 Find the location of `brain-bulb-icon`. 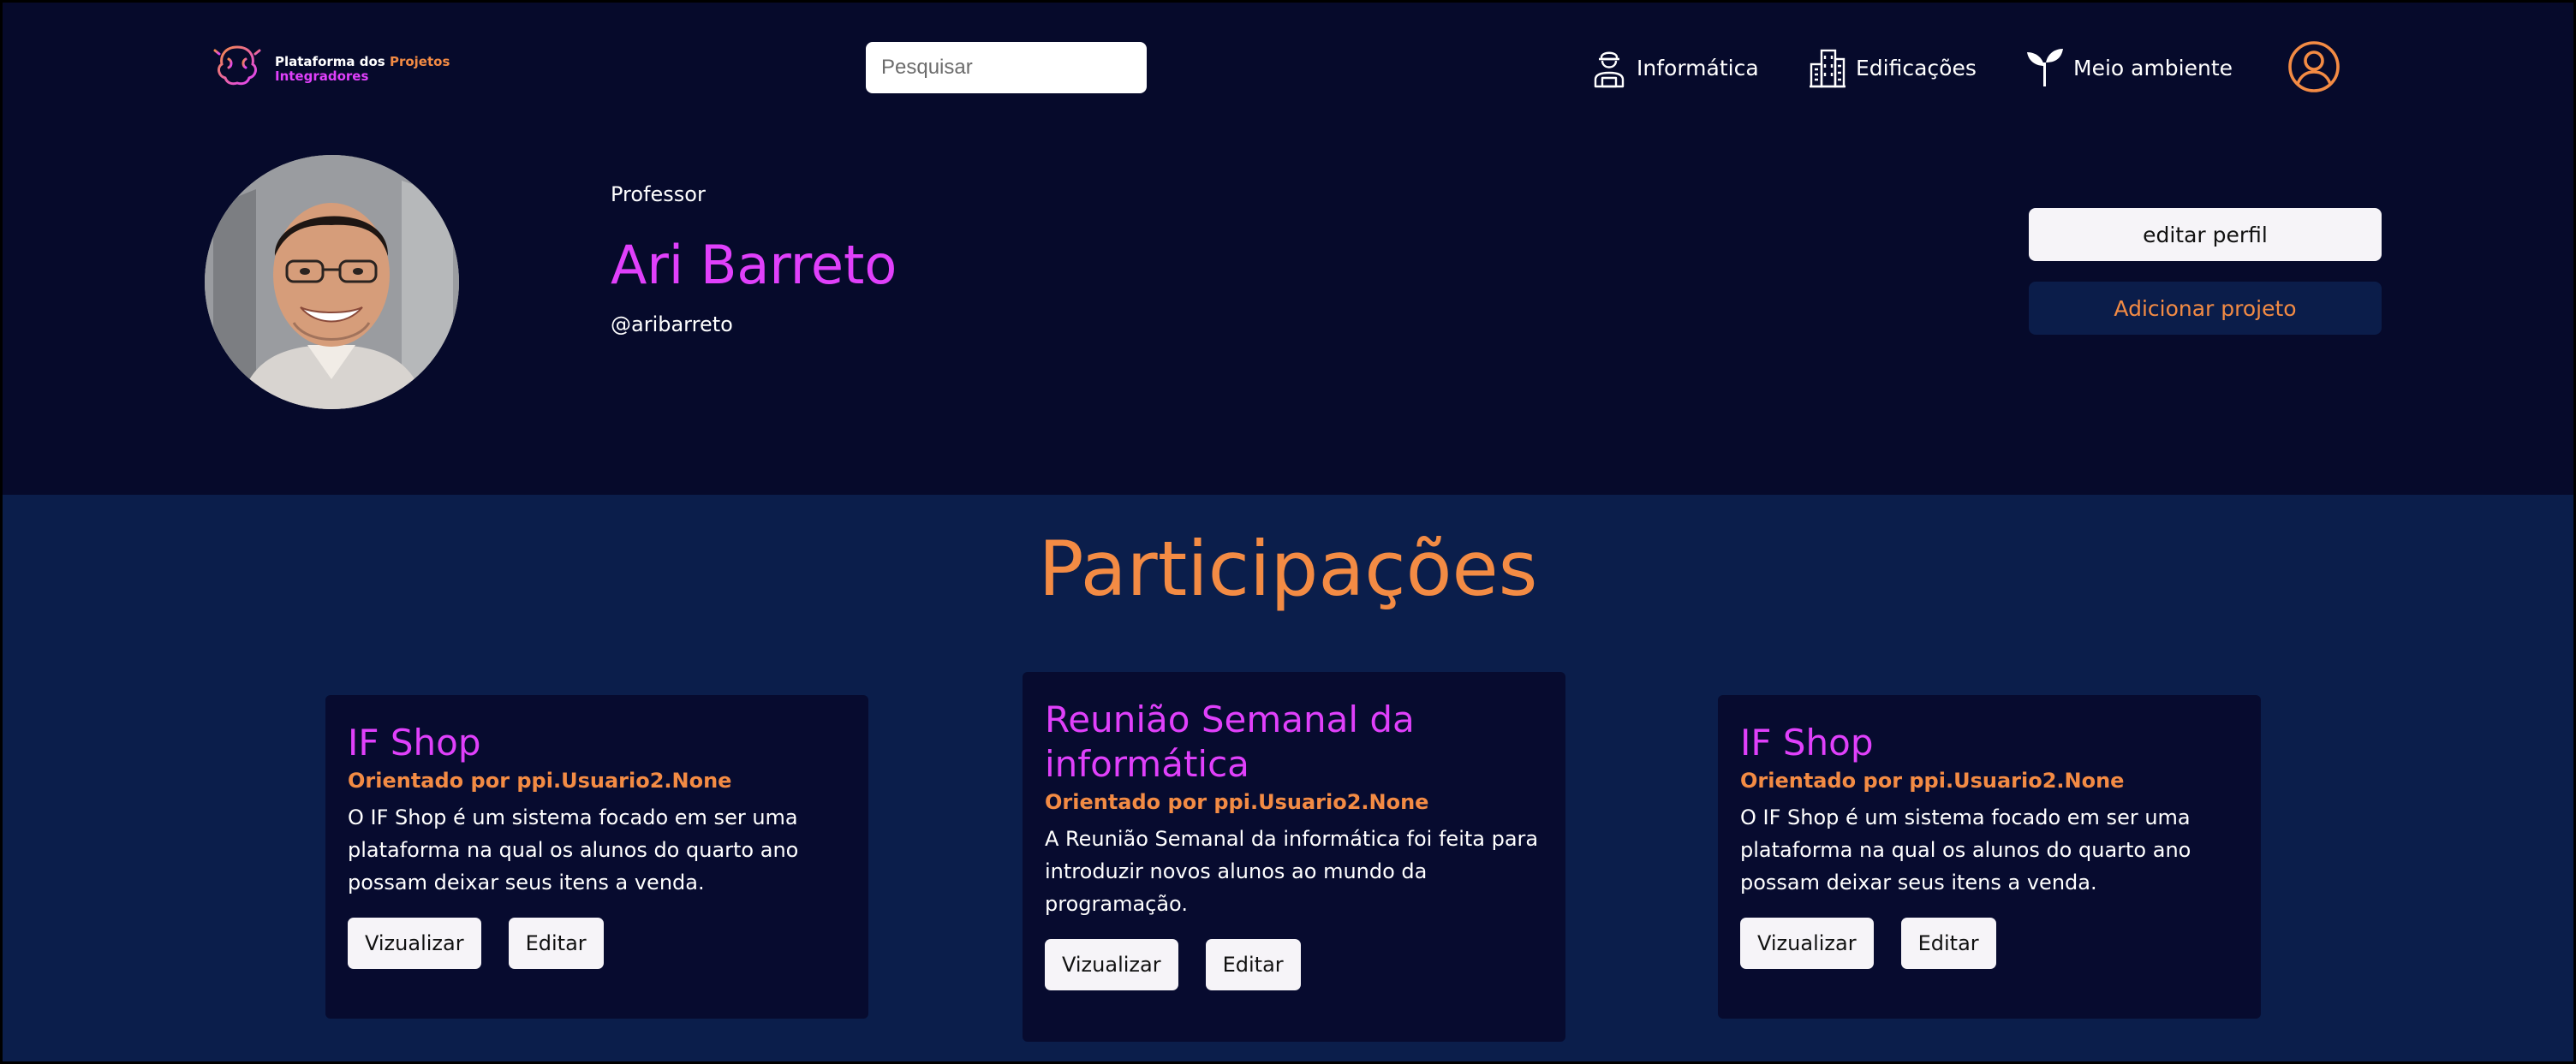

brain-bulb-icon is located at coordinates (237, 68).